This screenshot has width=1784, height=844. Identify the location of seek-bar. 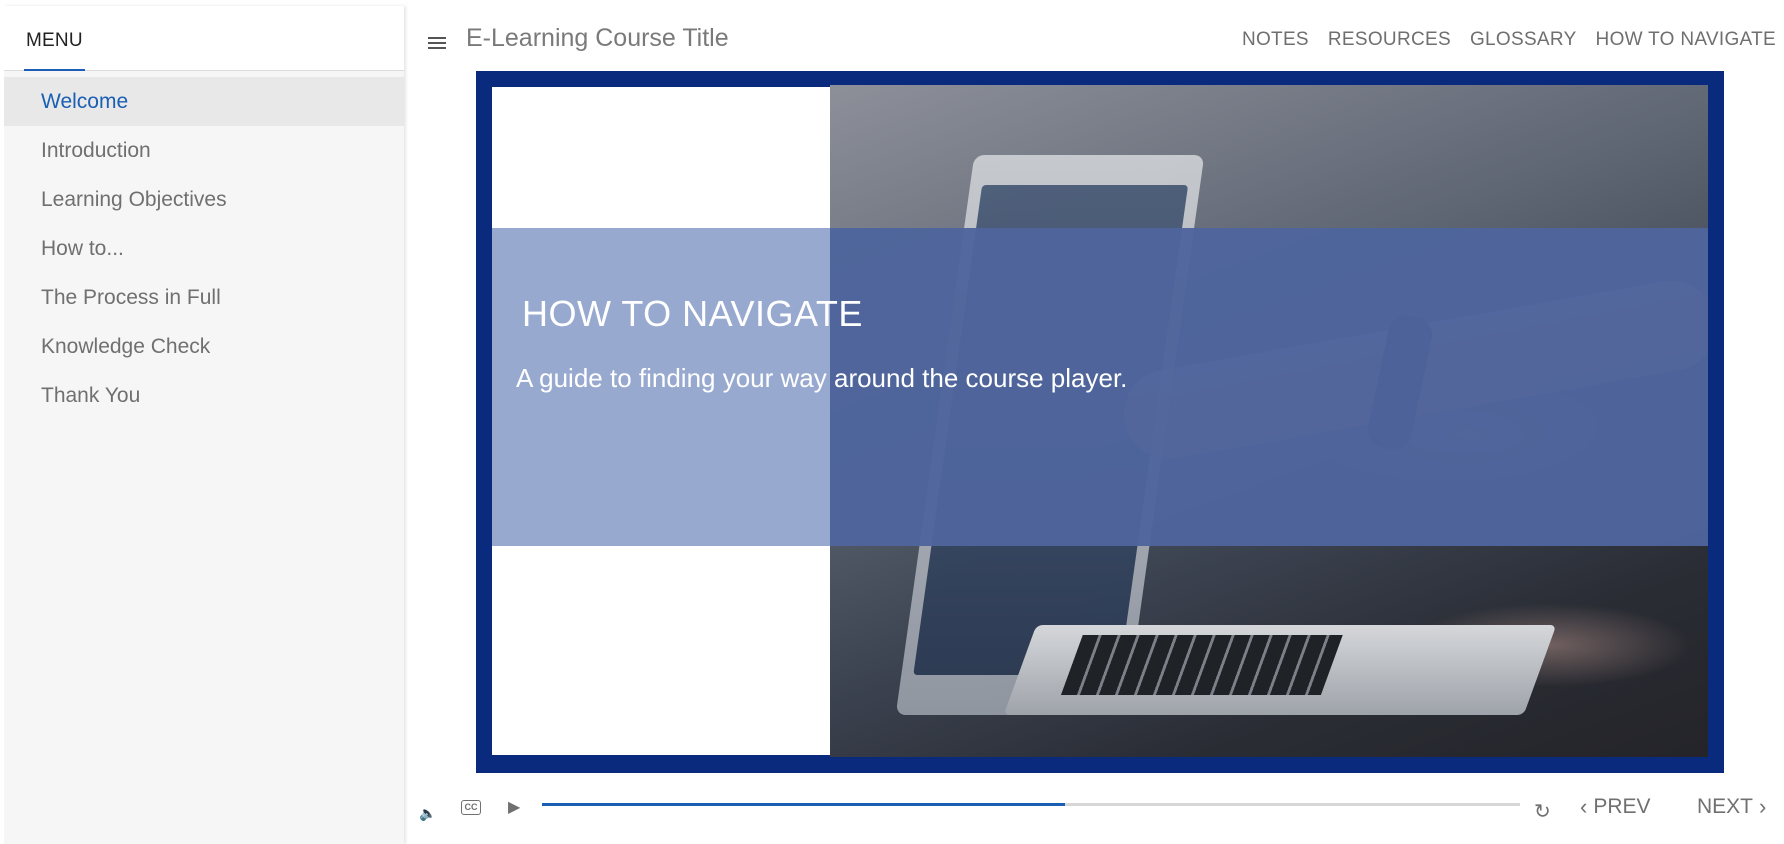
(1031, 804).